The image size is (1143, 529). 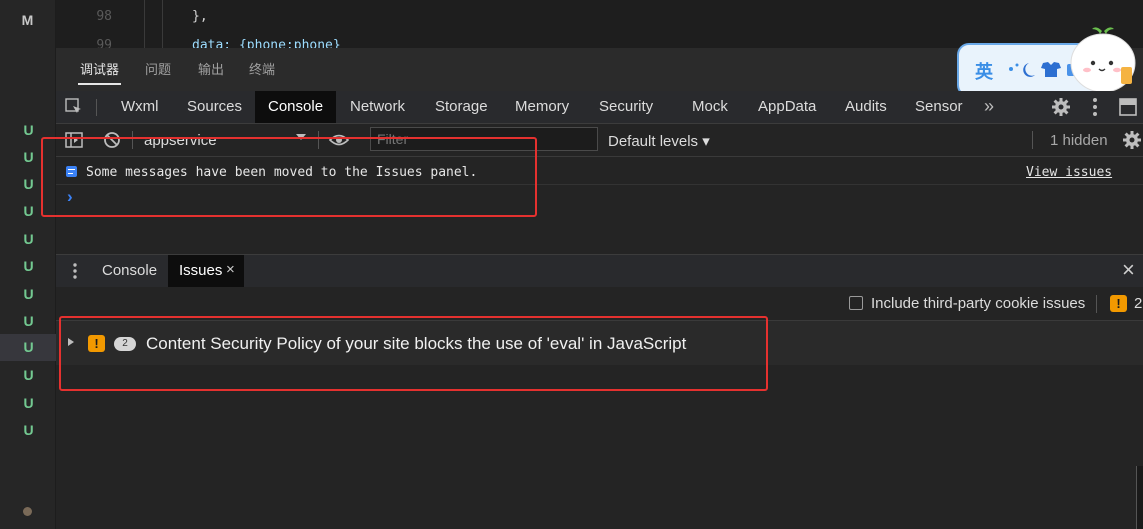 What do you see at coordinates (211, 69) in the screenshot?
I see `tab-output: 输出` at bounding box center [211, 69].